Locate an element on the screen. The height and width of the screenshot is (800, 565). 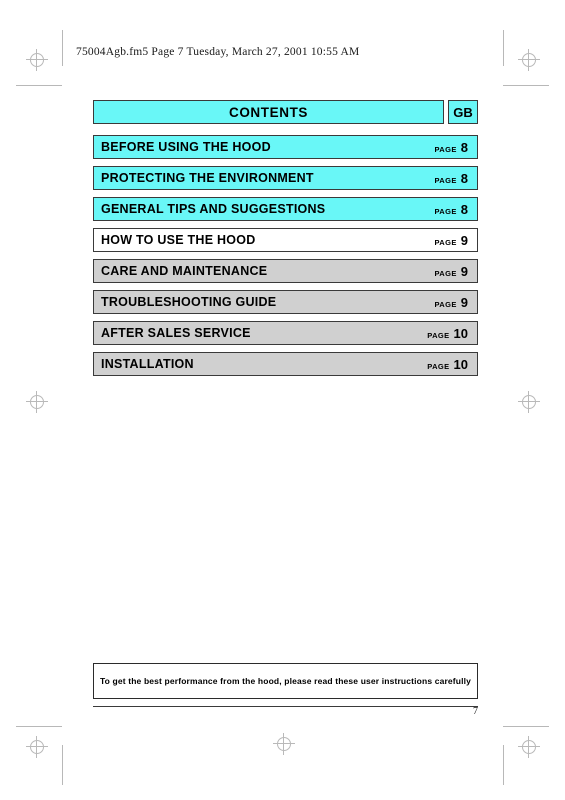
toc-entry-label: CARE AND MAINTENANCE is located at coordinates (184, 271).